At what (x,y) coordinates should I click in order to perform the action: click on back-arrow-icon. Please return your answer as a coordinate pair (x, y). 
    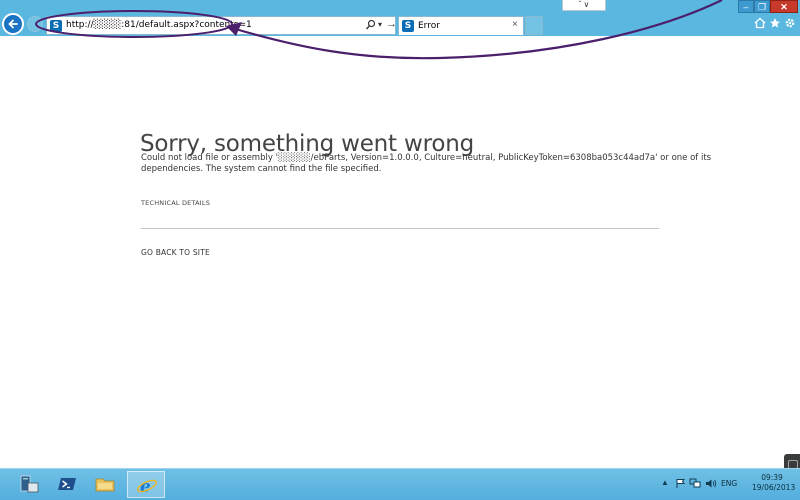
    Looking at the image, I should click on (13, 24).